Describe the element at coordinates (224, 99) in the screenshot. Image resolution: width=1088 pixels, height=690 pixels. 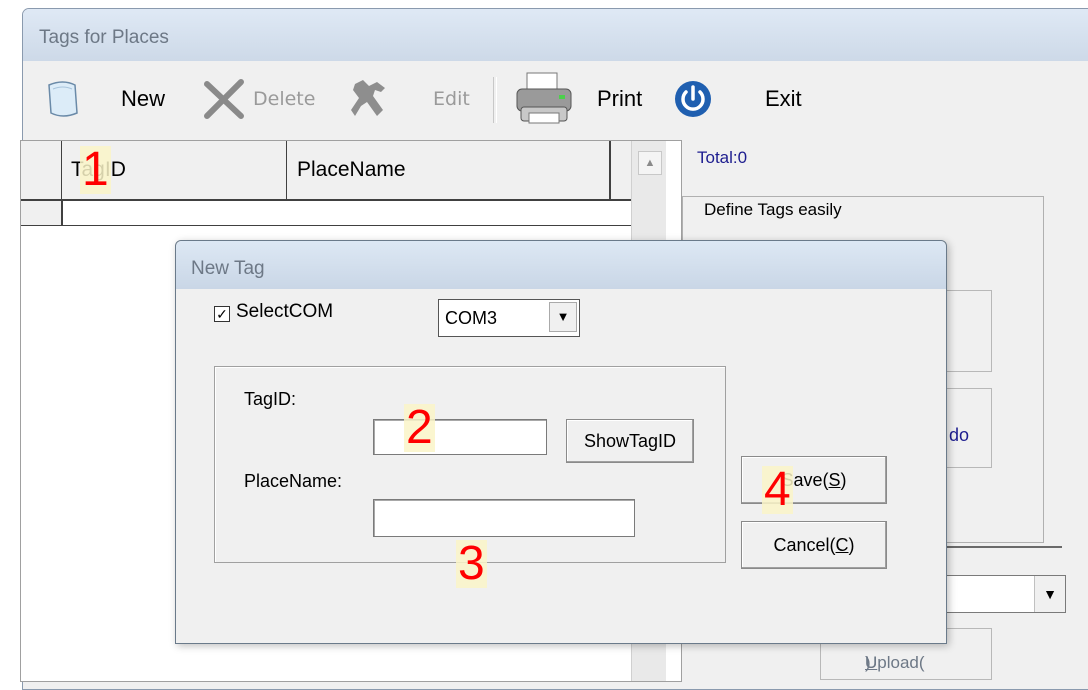
I see `delete-x-icon` at that location.